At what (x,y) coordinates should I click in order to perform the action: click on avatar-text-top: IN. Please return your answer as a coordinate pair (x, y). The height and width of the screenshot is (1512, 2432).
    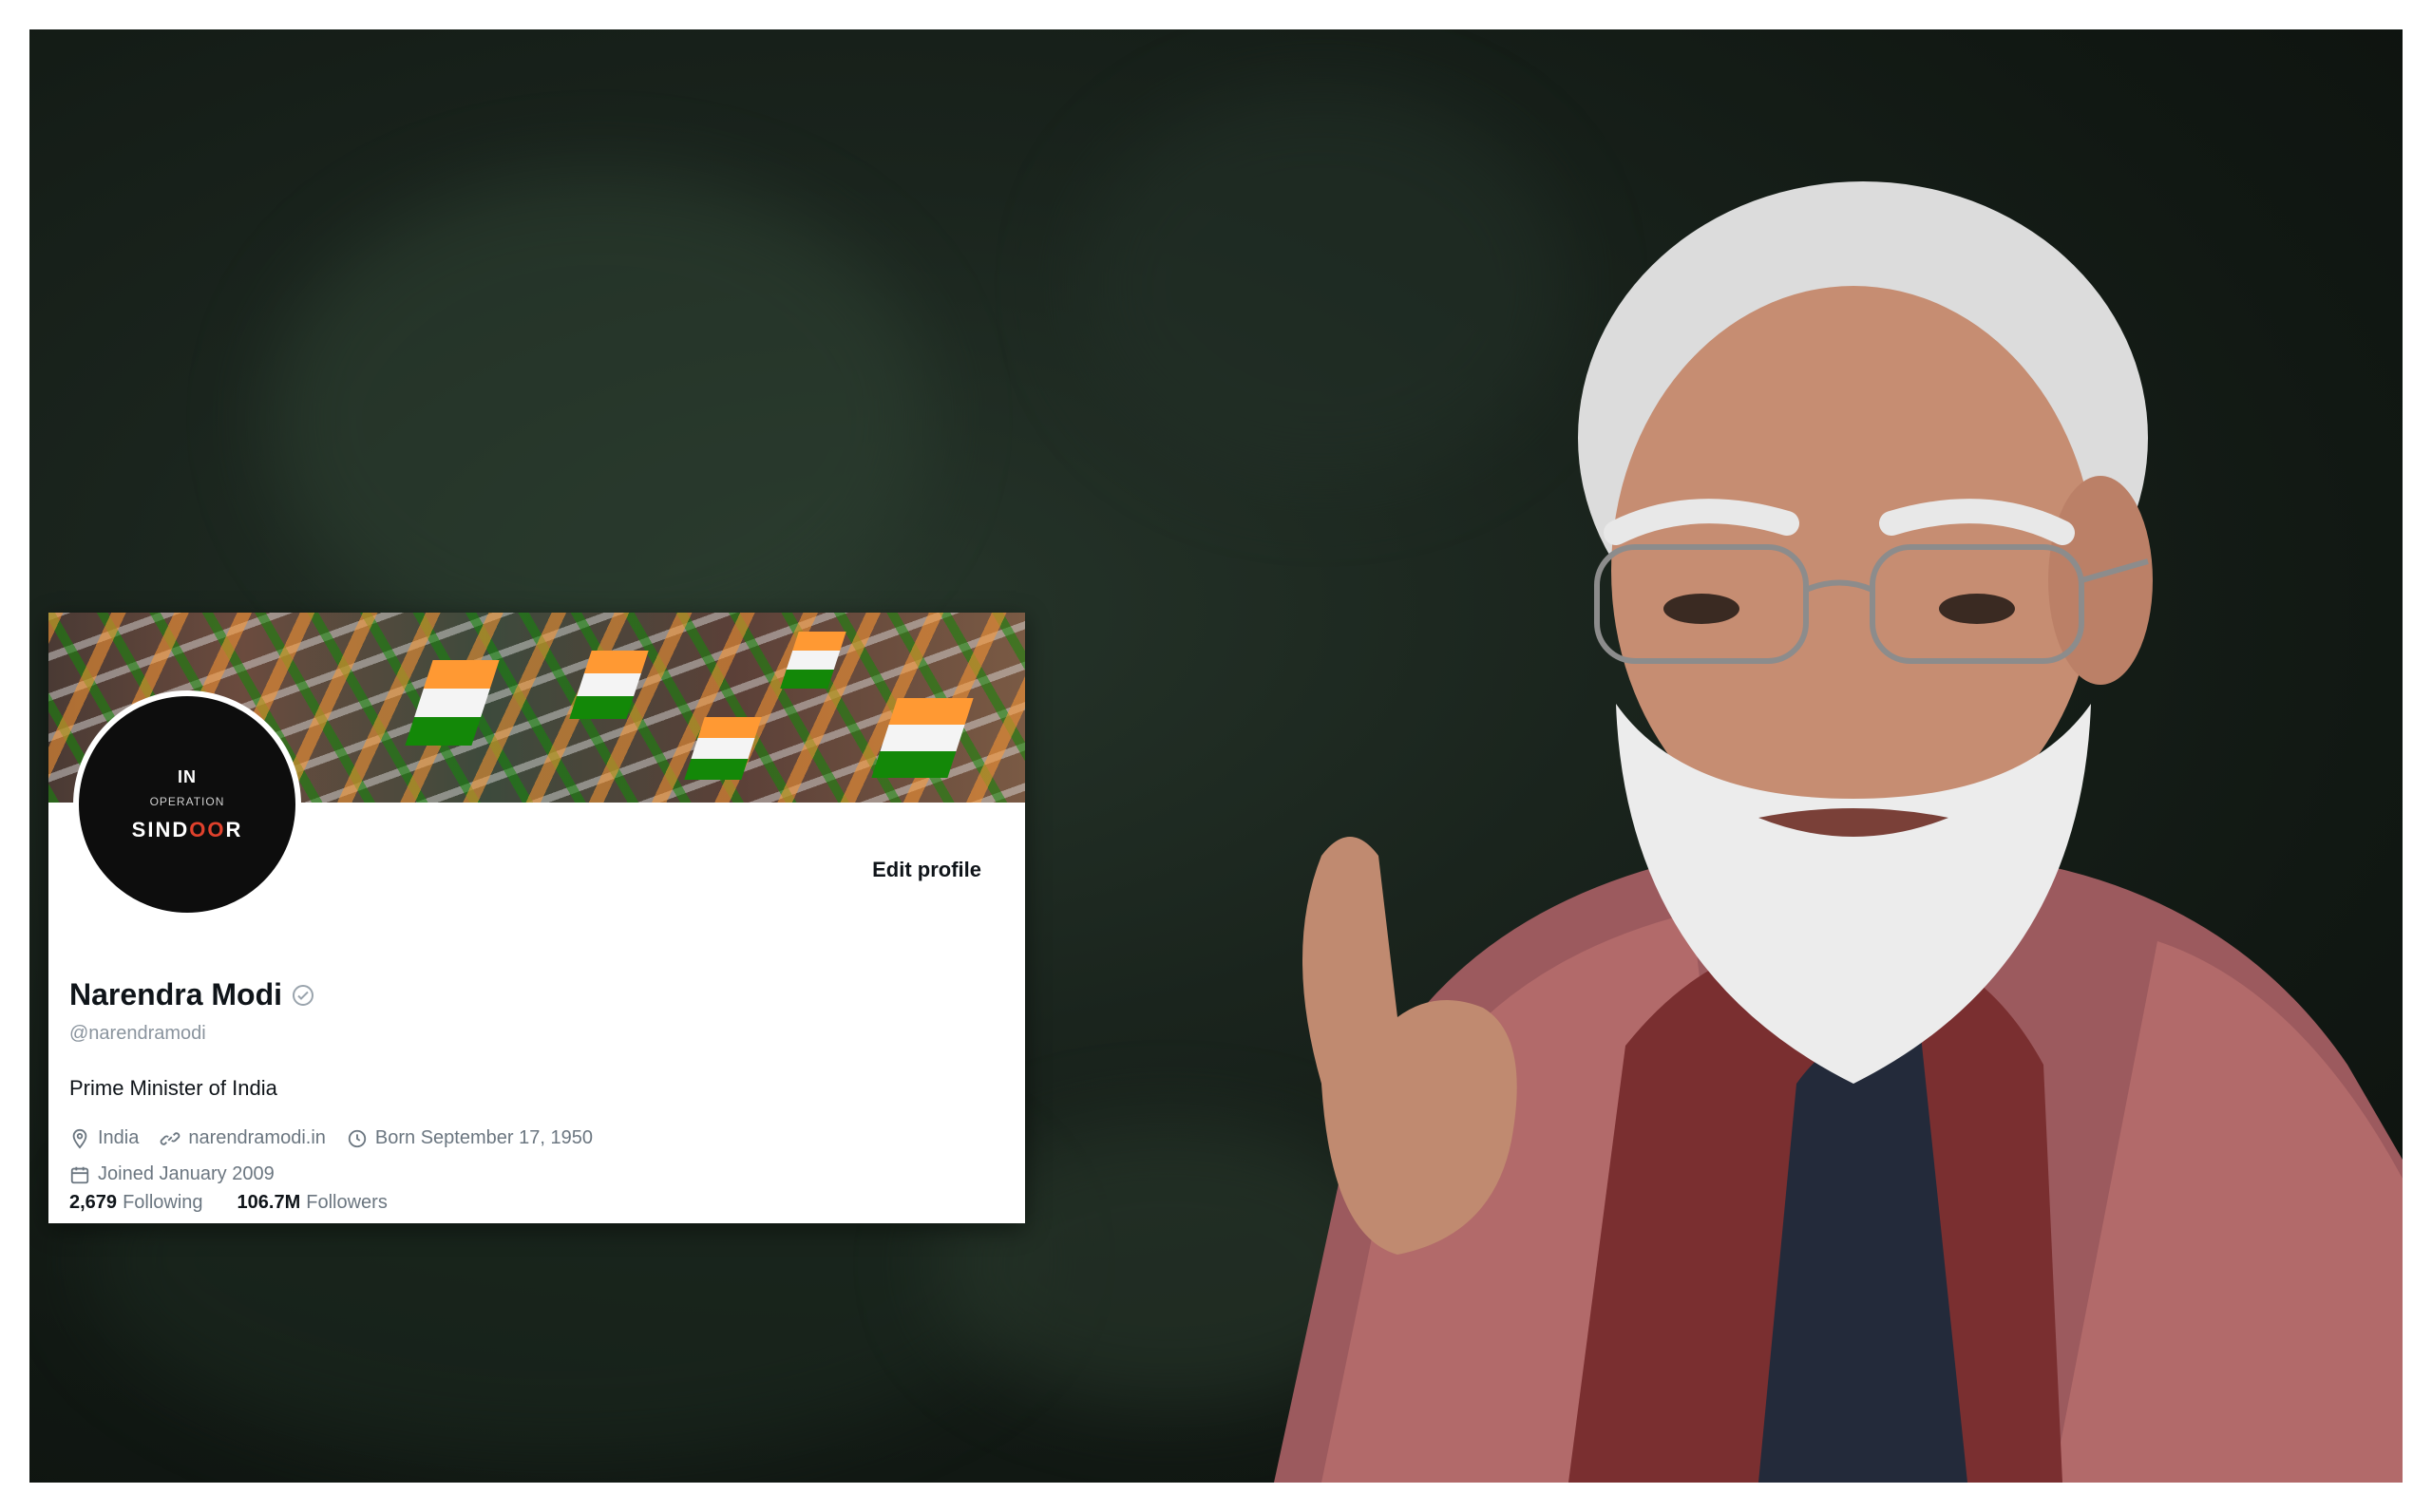
    Looking at the image, I should click on (187, 776).